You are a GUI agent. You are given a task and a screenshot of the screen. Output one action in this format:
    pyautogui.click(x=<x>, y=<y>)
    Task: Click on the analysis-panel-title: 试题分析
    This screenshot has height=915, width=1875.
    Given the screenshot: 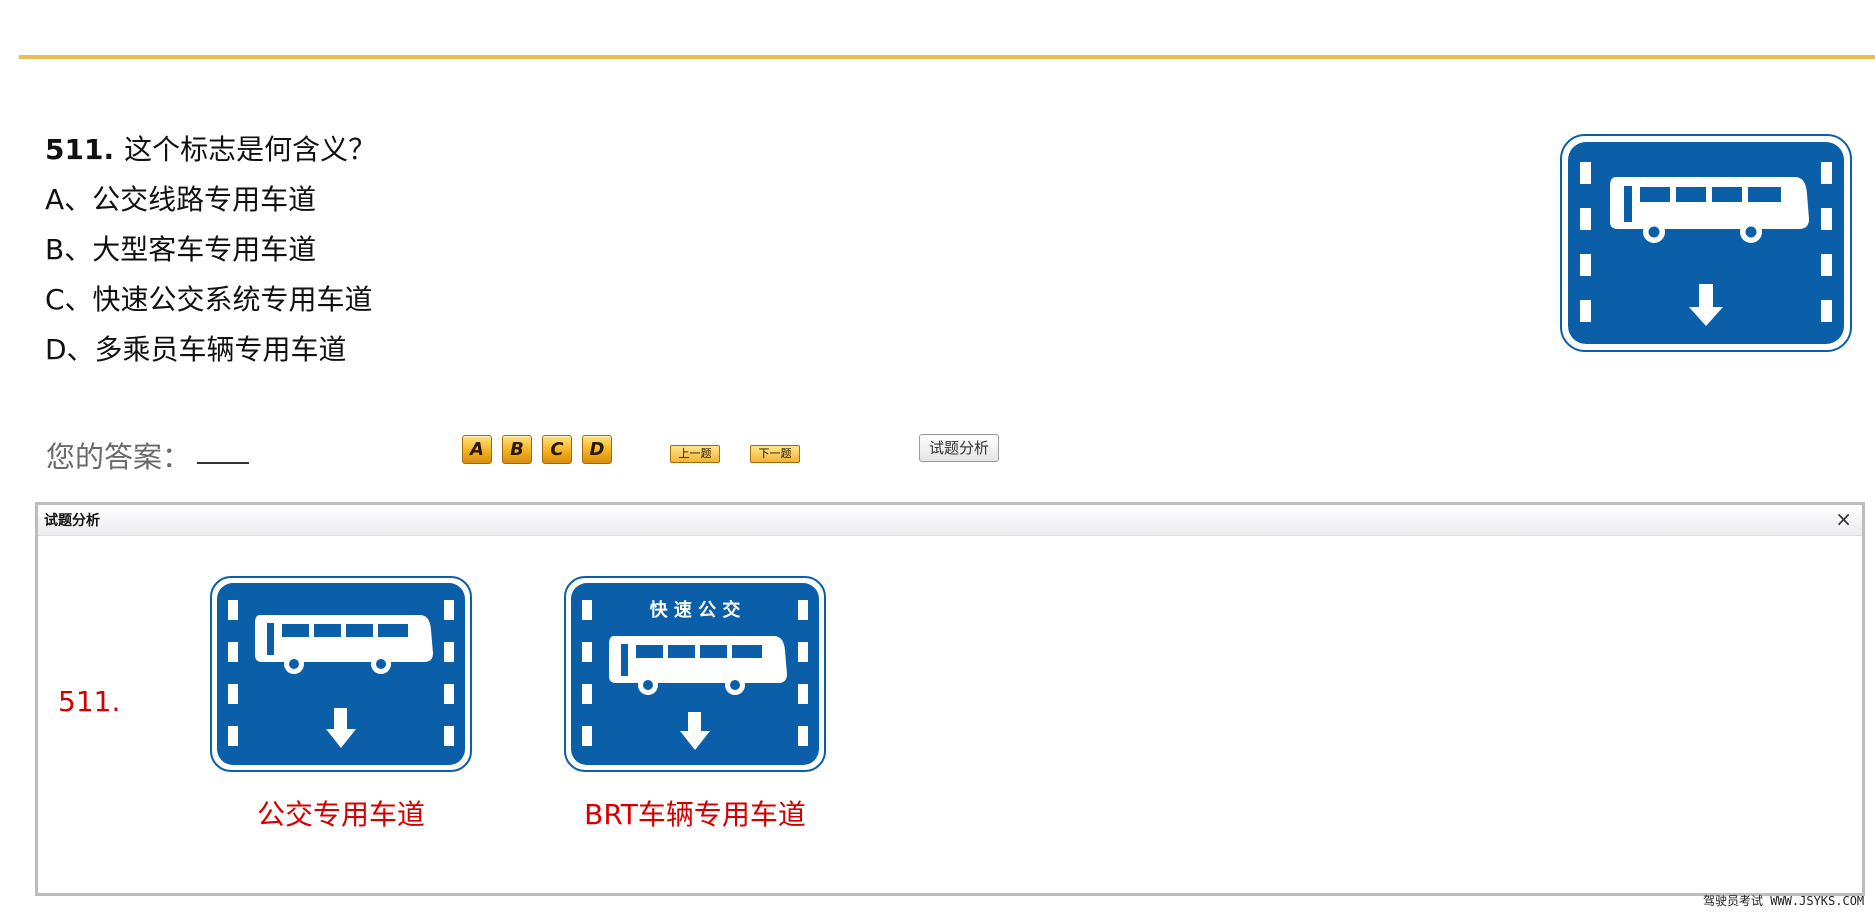 What is the action you would take?
    pyautogui.click(x=72, y=521)
    